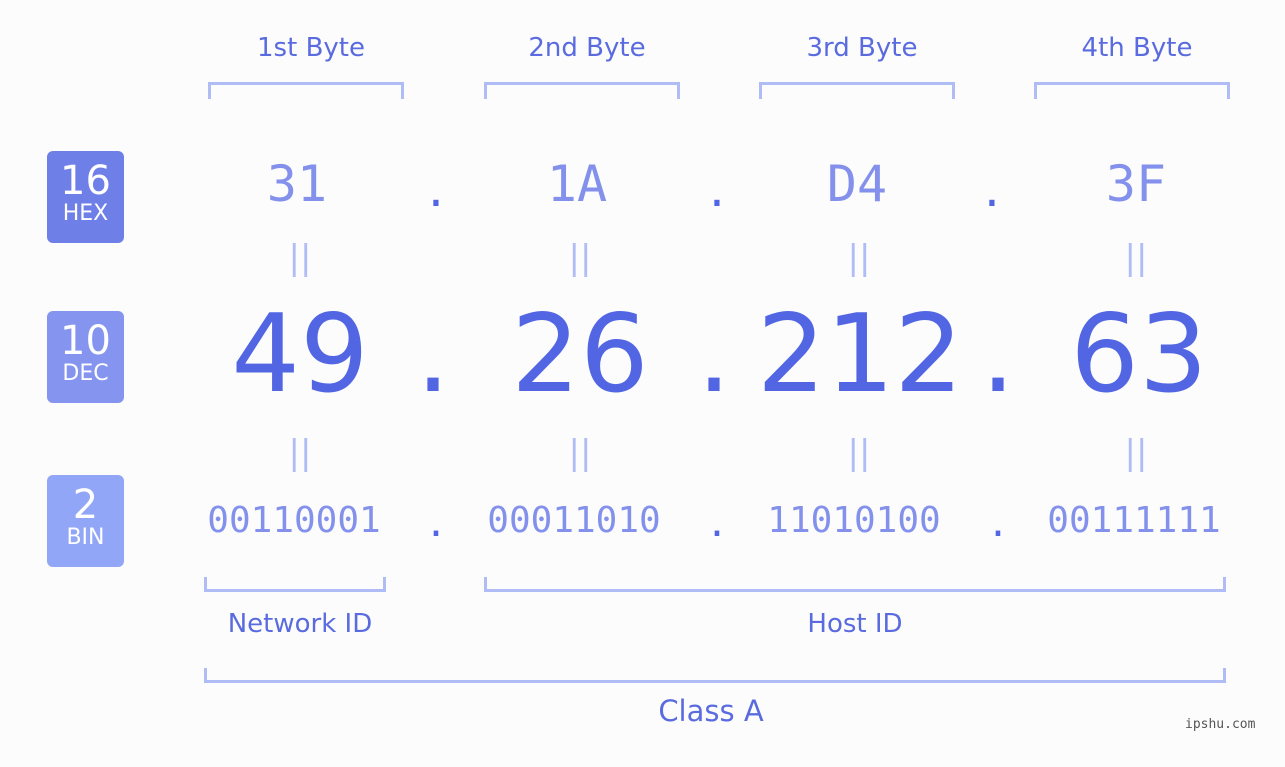 The width and height of the screenshot is (1285, 767). Describe the element at coordinates (300, 624) in the screenshot. I see `network-id-label: Network ID` at that location.